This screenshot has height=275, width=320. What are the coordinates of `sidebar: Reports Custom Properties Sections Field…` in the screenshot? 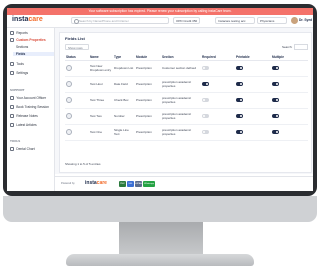 It's located at (31, 109).